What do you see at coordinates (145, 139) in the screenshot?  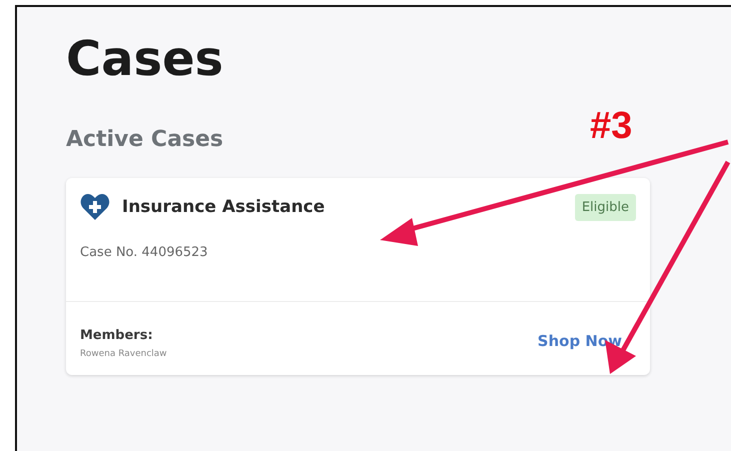 I see `section-title: Active Cases` at bounding box center [145, 139].